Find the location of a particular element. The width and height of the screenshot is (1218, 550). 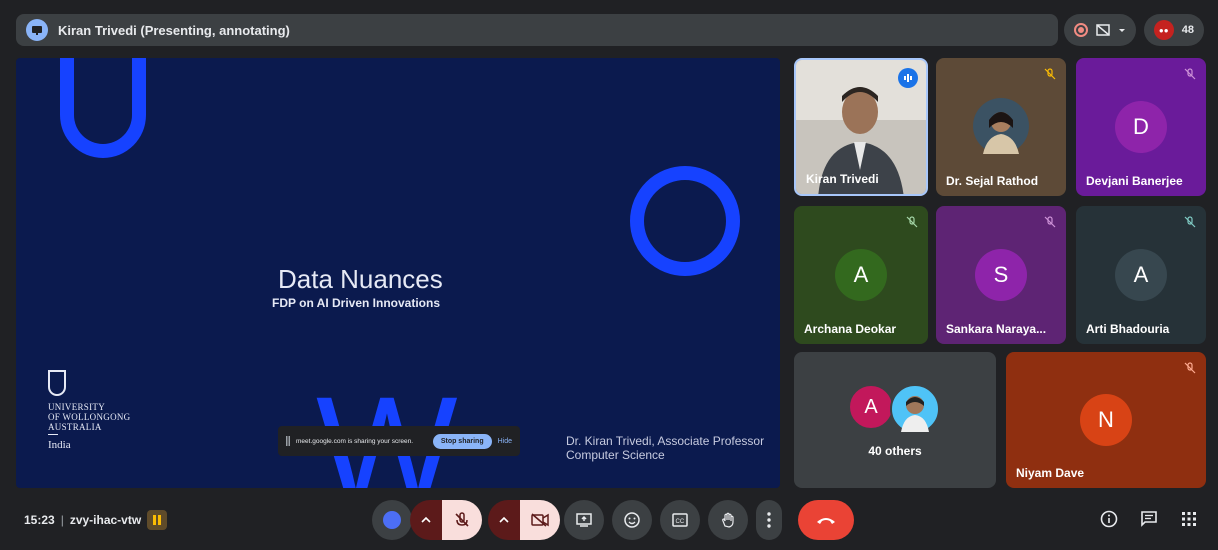

presentation-icon is located at coordinates (37, 30).